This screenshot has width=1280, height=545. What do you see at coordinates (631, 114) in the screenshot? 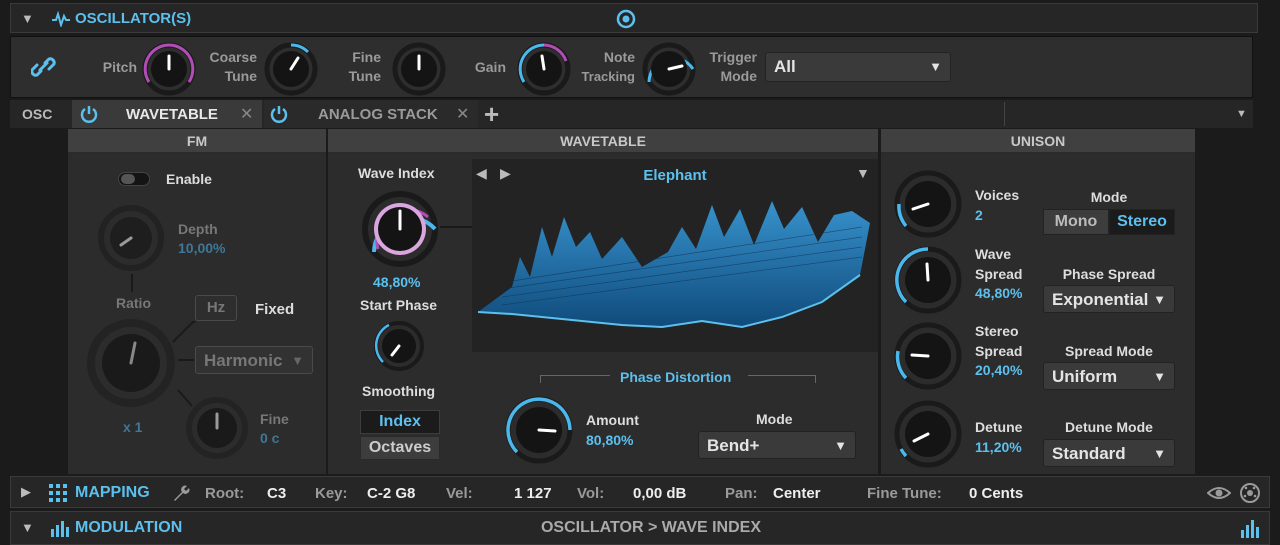
I see `osc-tabs-bar: OSC WAVETABLE ✕ ANALOG STACK ✕ + ▼` at bounding box center [631, 114].